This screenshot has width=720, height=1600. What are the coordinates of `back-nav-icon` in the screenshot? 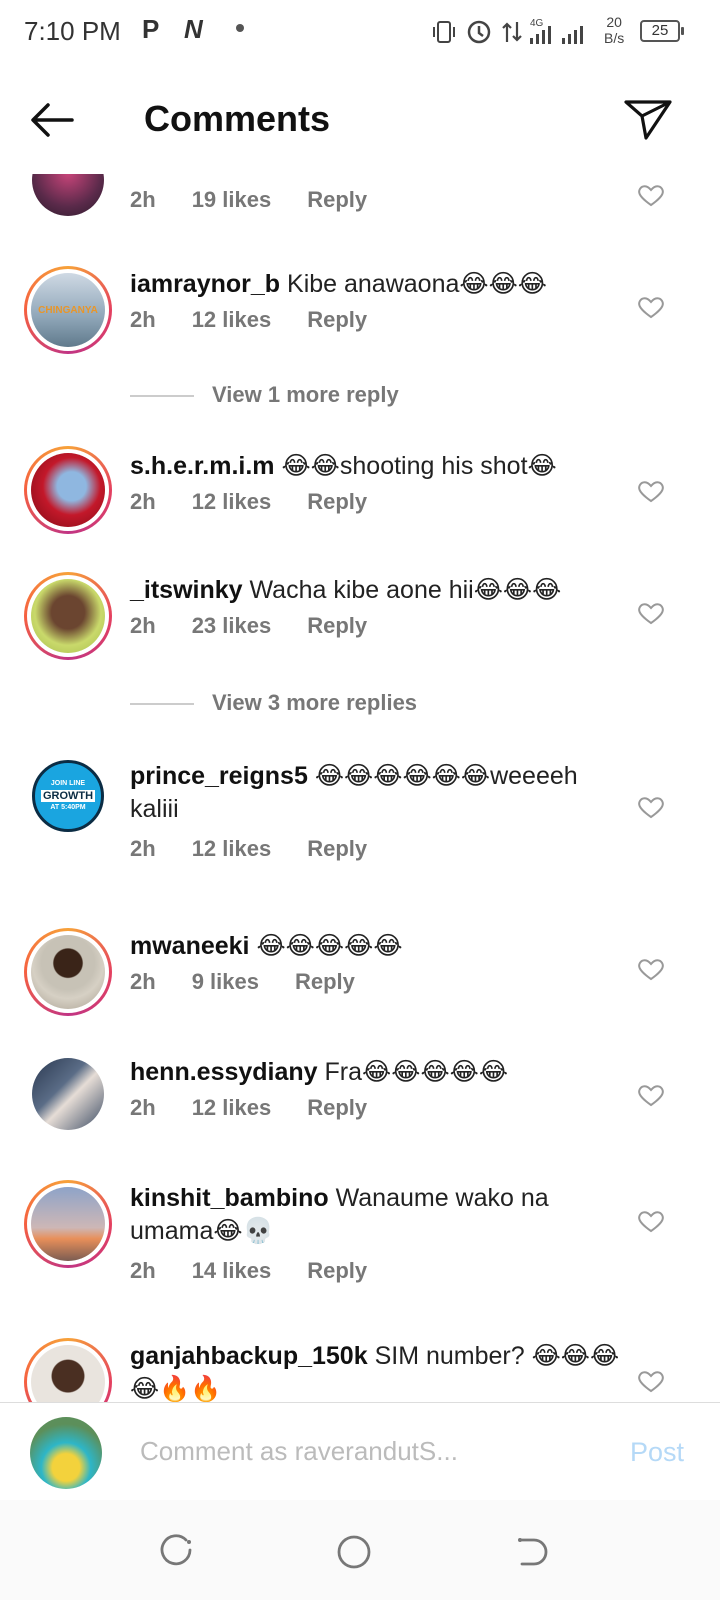 It's located at (530, 1552).